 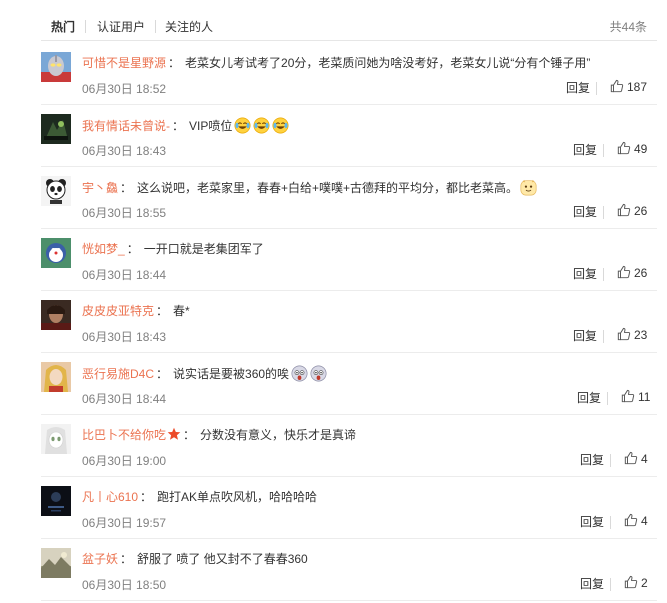 I want to click on comment-text: 跑打AK单点吹风机，哈哈哈哈, so click(x=237, y=497).